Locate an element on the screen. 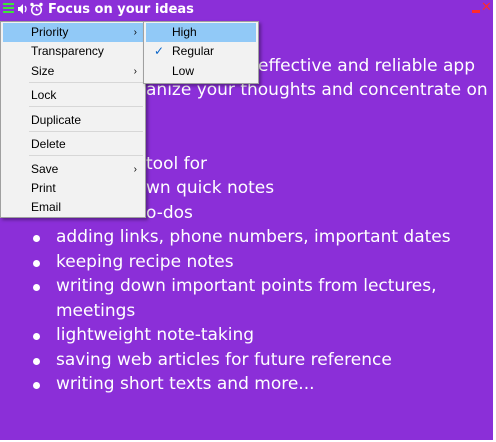 This screenshot has height=442, width=496. submenu-item-regular: ✓ Regular is located at coordinates (201, 51).